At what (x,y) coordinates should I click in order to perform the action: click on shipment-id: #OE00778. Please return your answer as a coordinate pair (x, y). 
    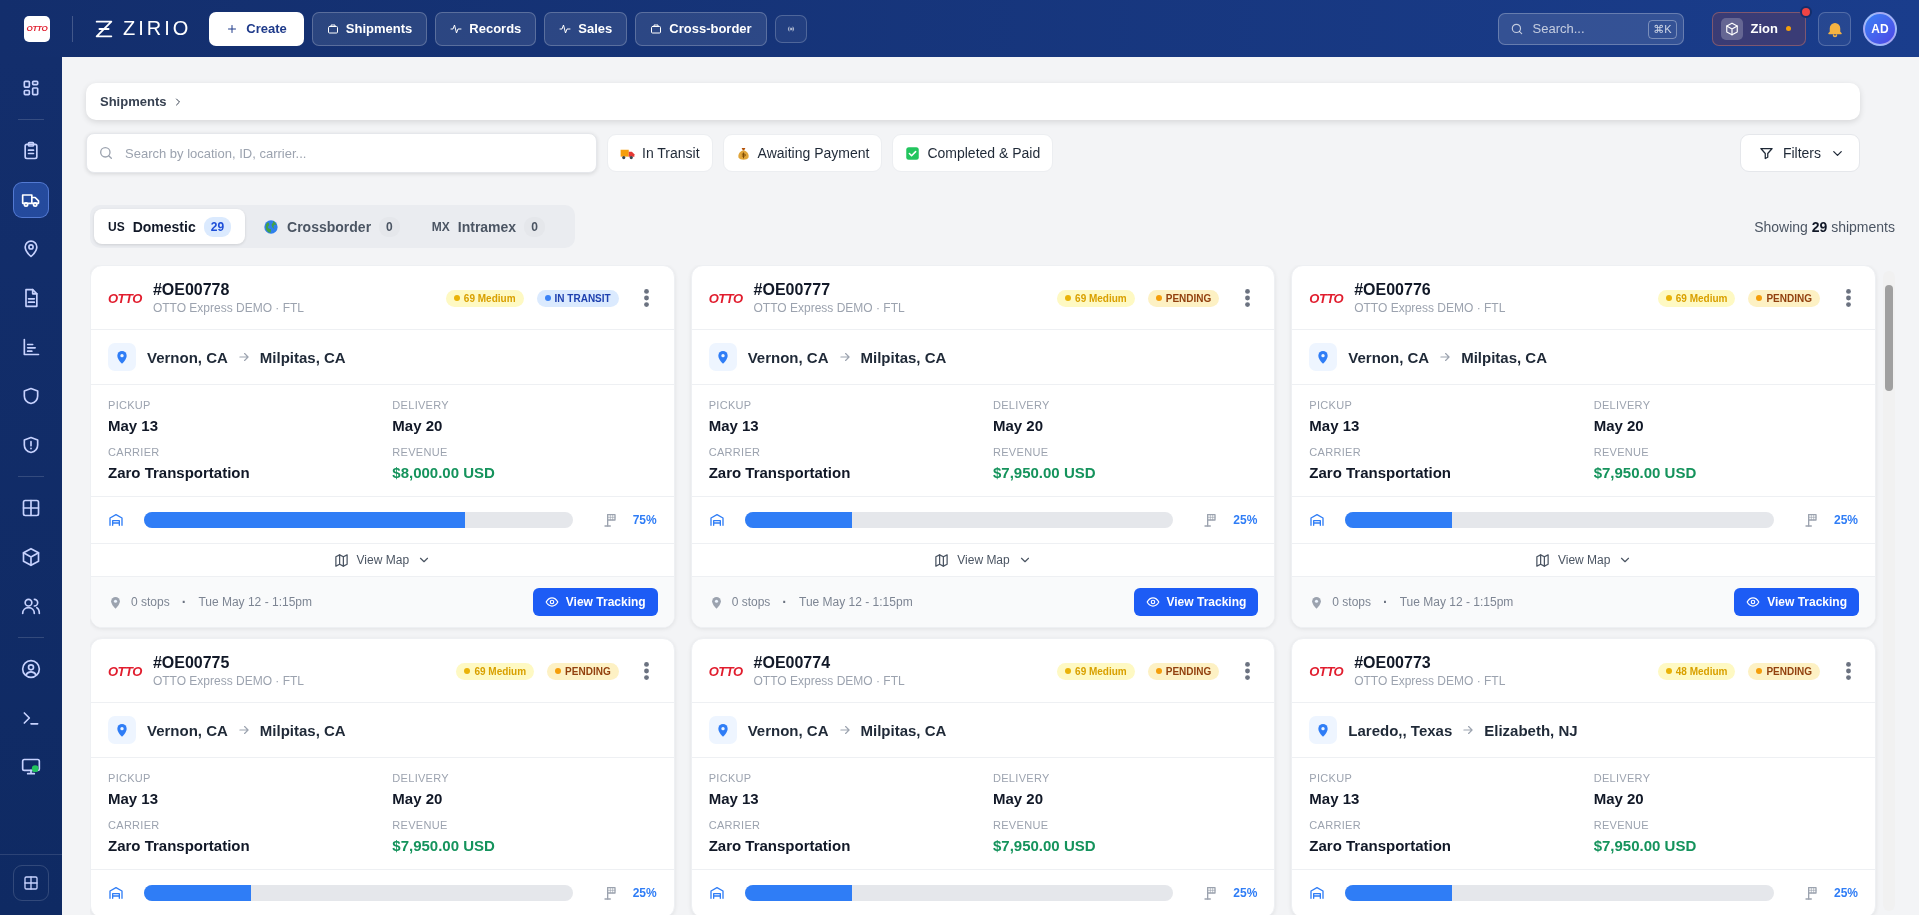
    Looking at the image, I should click on (191, 290).